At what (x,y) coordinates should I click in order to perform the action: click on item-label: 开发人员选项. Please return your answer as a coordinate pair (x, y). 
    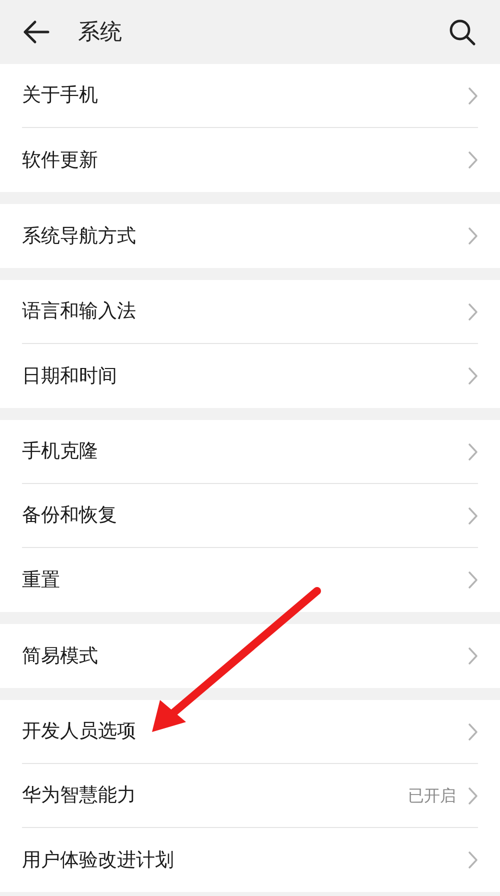
    Looking at the image, I should click on (79, 731).